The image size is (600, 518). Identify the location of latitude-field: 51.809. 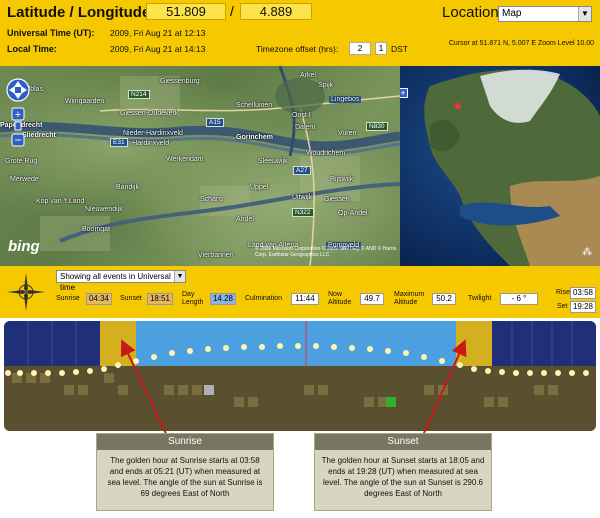
(186, 11).